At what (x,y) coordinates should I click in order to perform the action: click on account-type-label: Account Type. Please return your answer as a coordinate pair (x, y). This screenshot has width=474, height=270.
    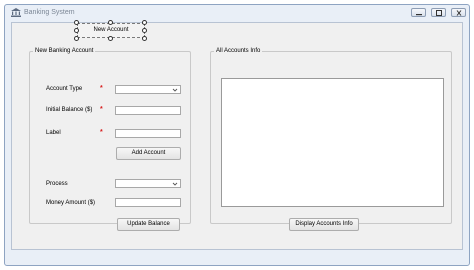
    Looking at the image, I should click on (64, 89).